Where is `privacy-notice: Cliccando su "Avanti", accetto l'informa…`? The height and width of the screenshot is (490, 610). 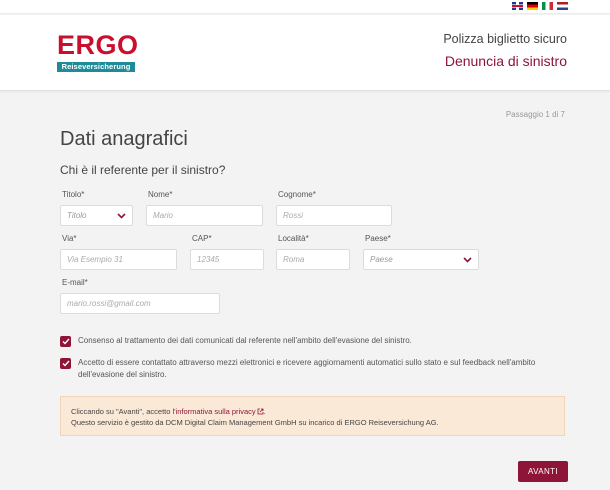 privacy-notice: Cliccando su "Avanti", accetto l'informa… is located at coordinates (312, 416).